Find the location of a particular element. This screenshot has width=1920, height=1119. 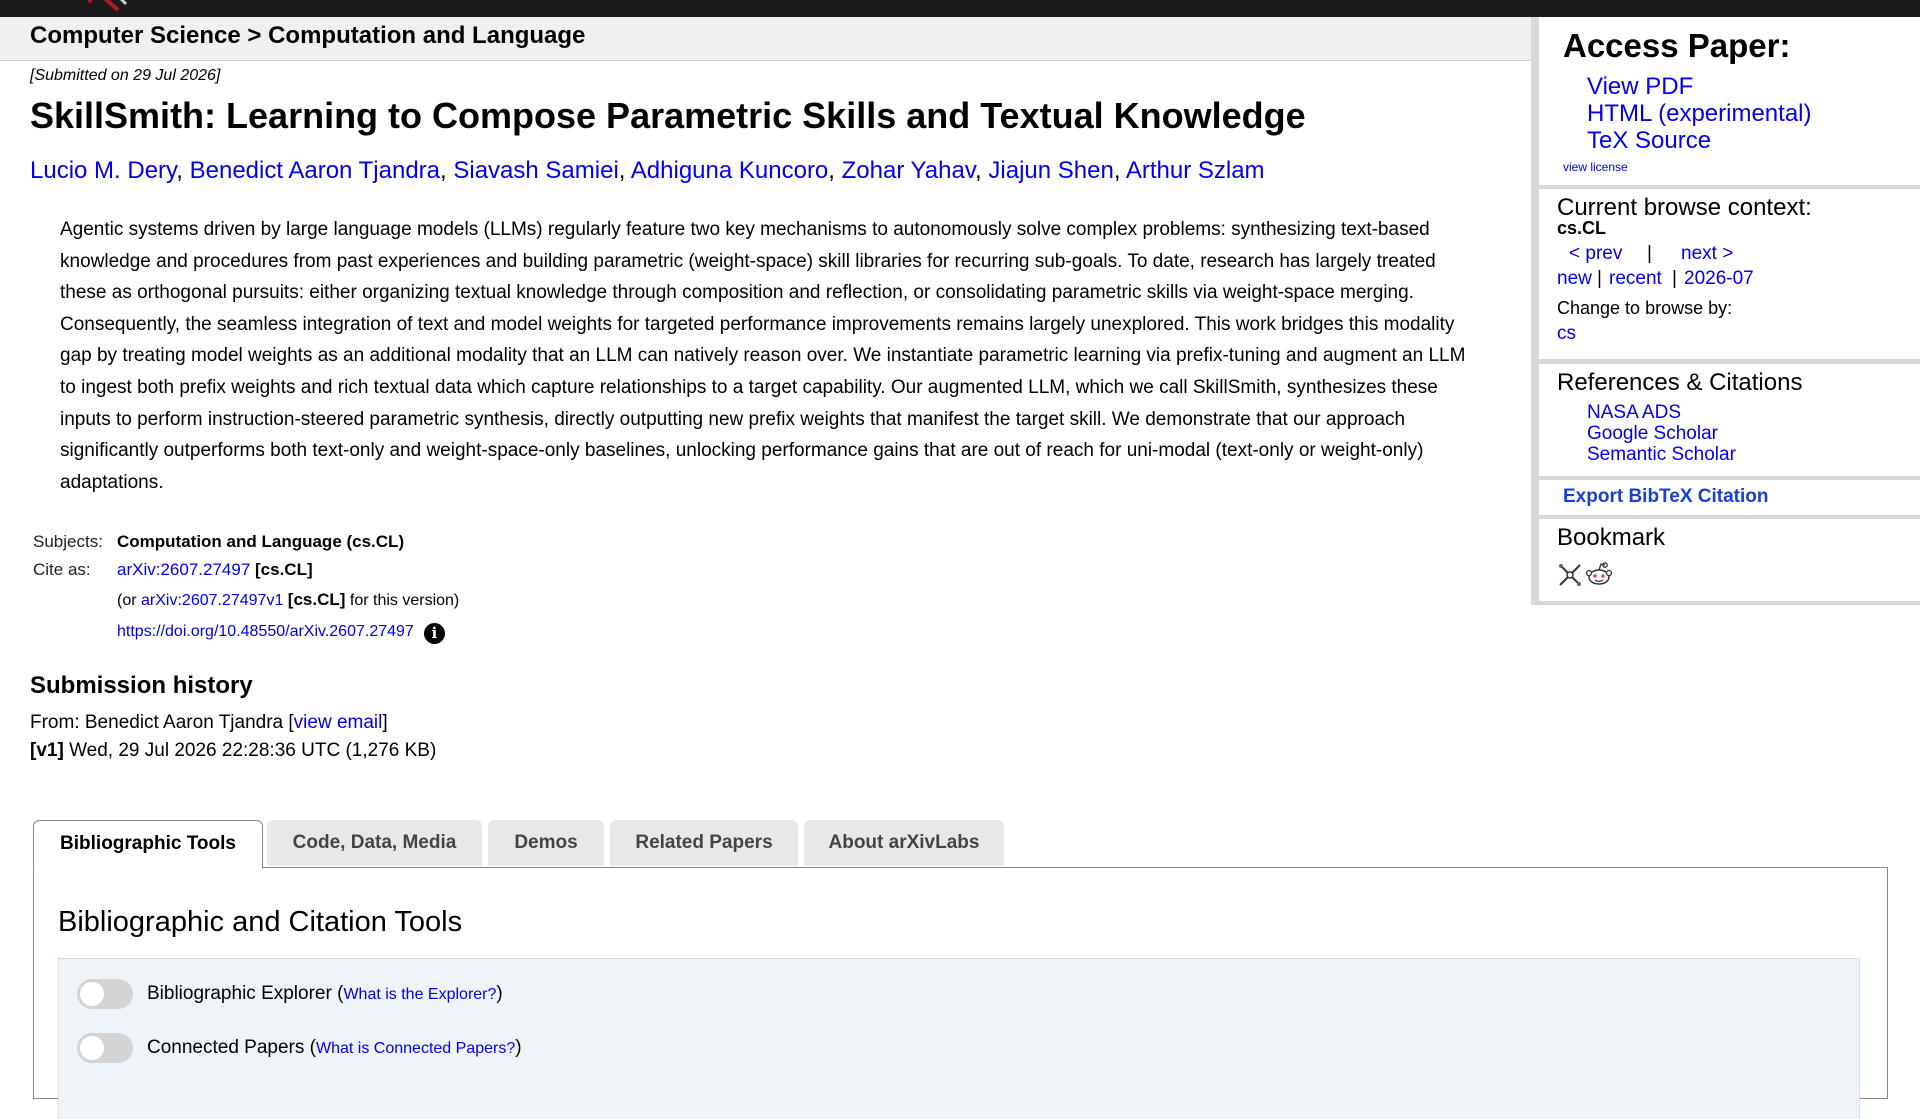

change-browse-label: Change to browse by: is located at coordinates (1645, 308).